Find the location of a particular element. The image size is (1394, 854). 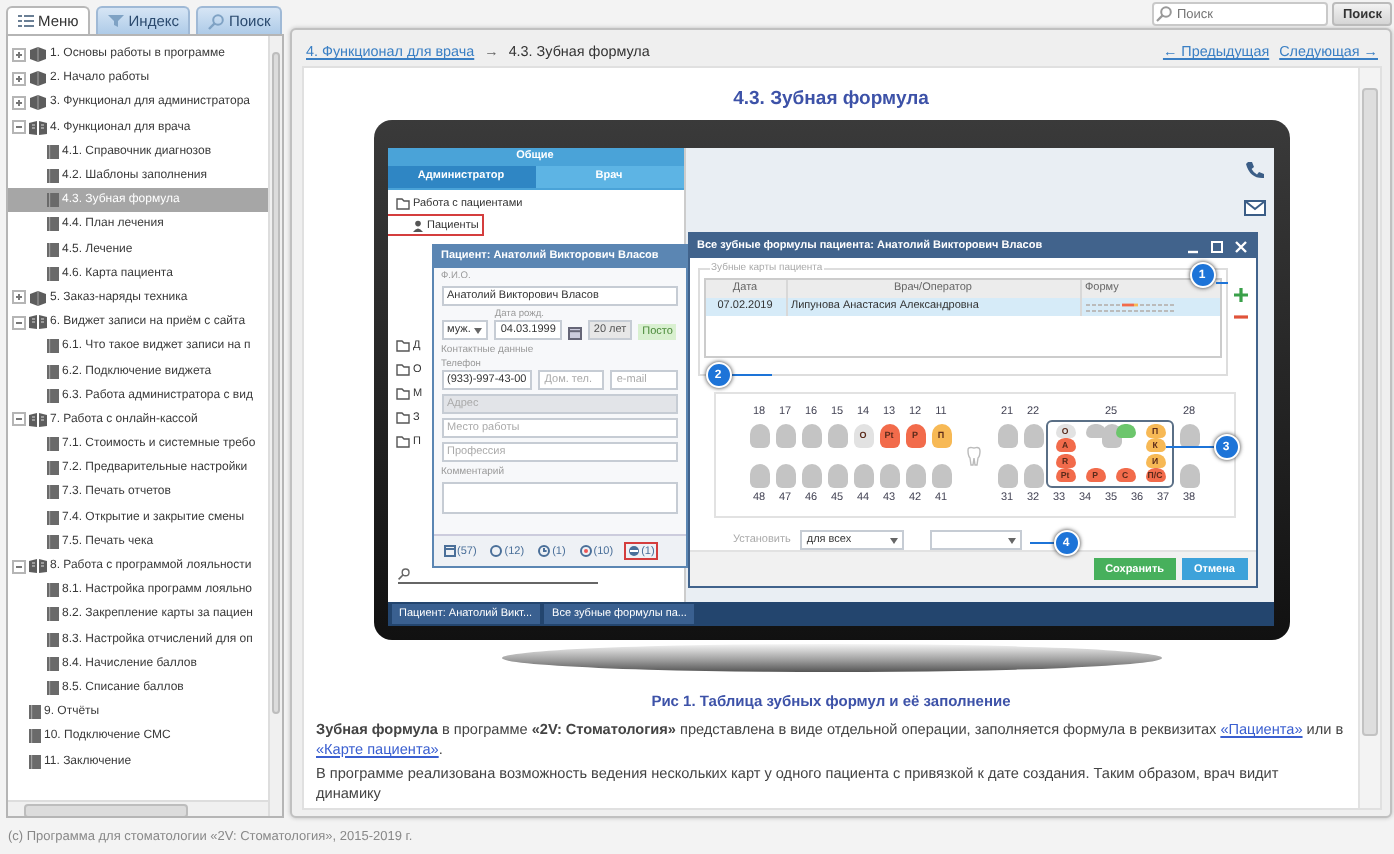

list-icon is located at coordinates (26, 21).